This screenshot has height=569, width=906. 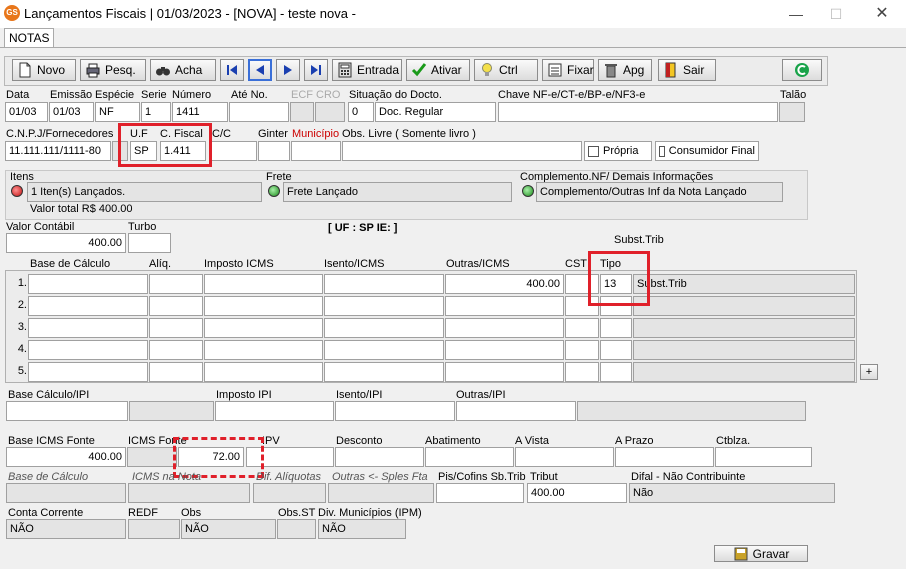 I want to click on row3-imposto-field, so click(x=263, y=328).